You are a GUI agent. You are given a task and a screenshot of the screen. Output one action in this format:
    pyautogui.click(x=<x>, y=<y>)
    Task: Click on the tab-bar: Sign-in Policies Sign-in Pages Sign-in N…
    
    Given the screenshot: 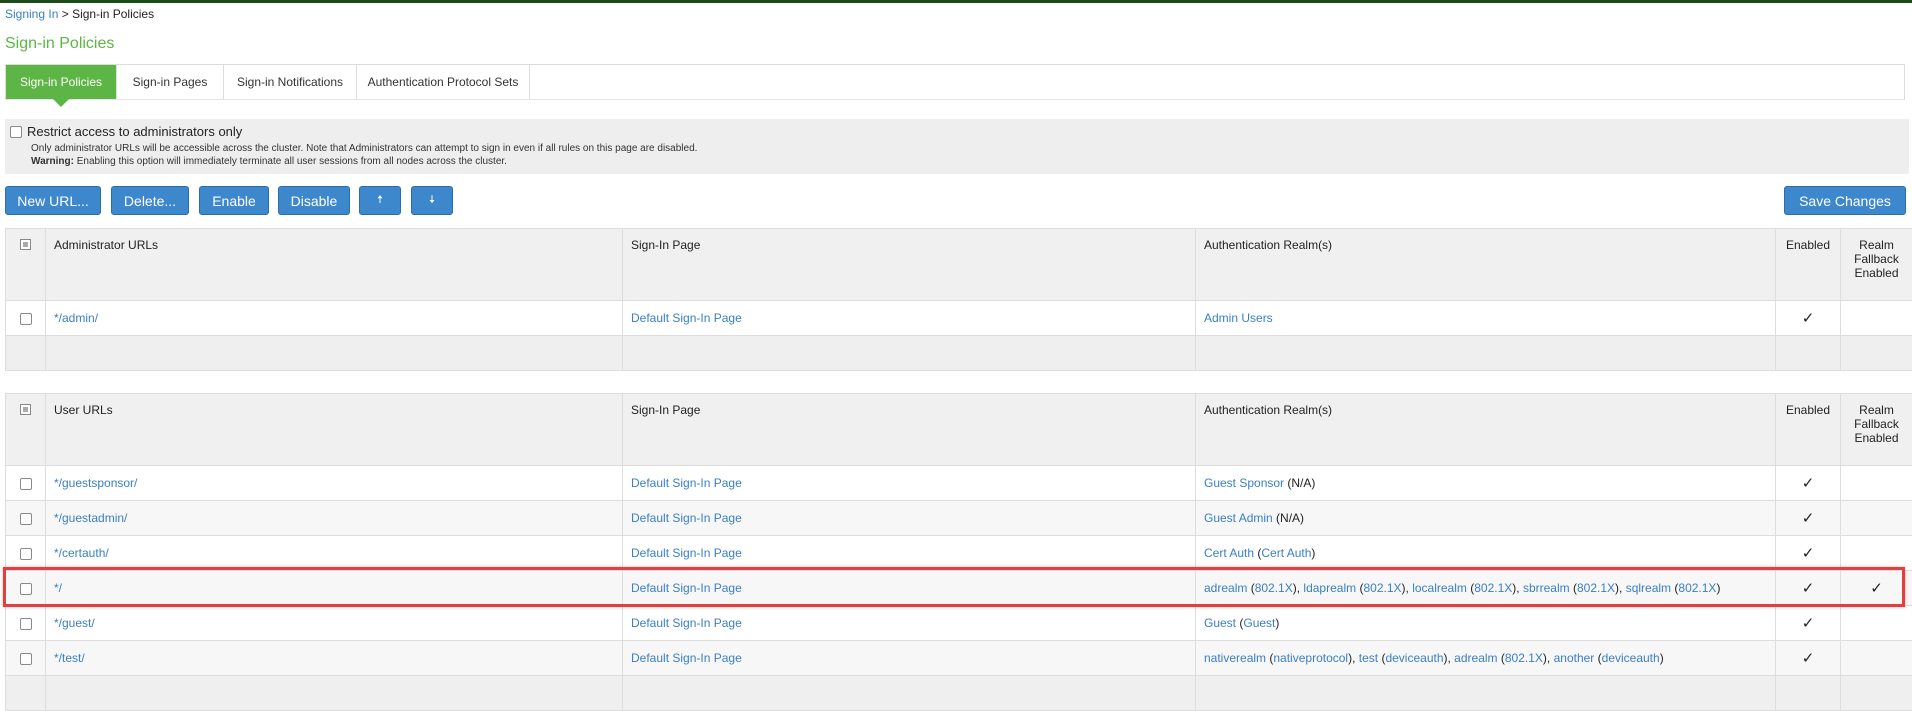 What is the action you would take?
    pyautogui.click(x=955, y=82)
    